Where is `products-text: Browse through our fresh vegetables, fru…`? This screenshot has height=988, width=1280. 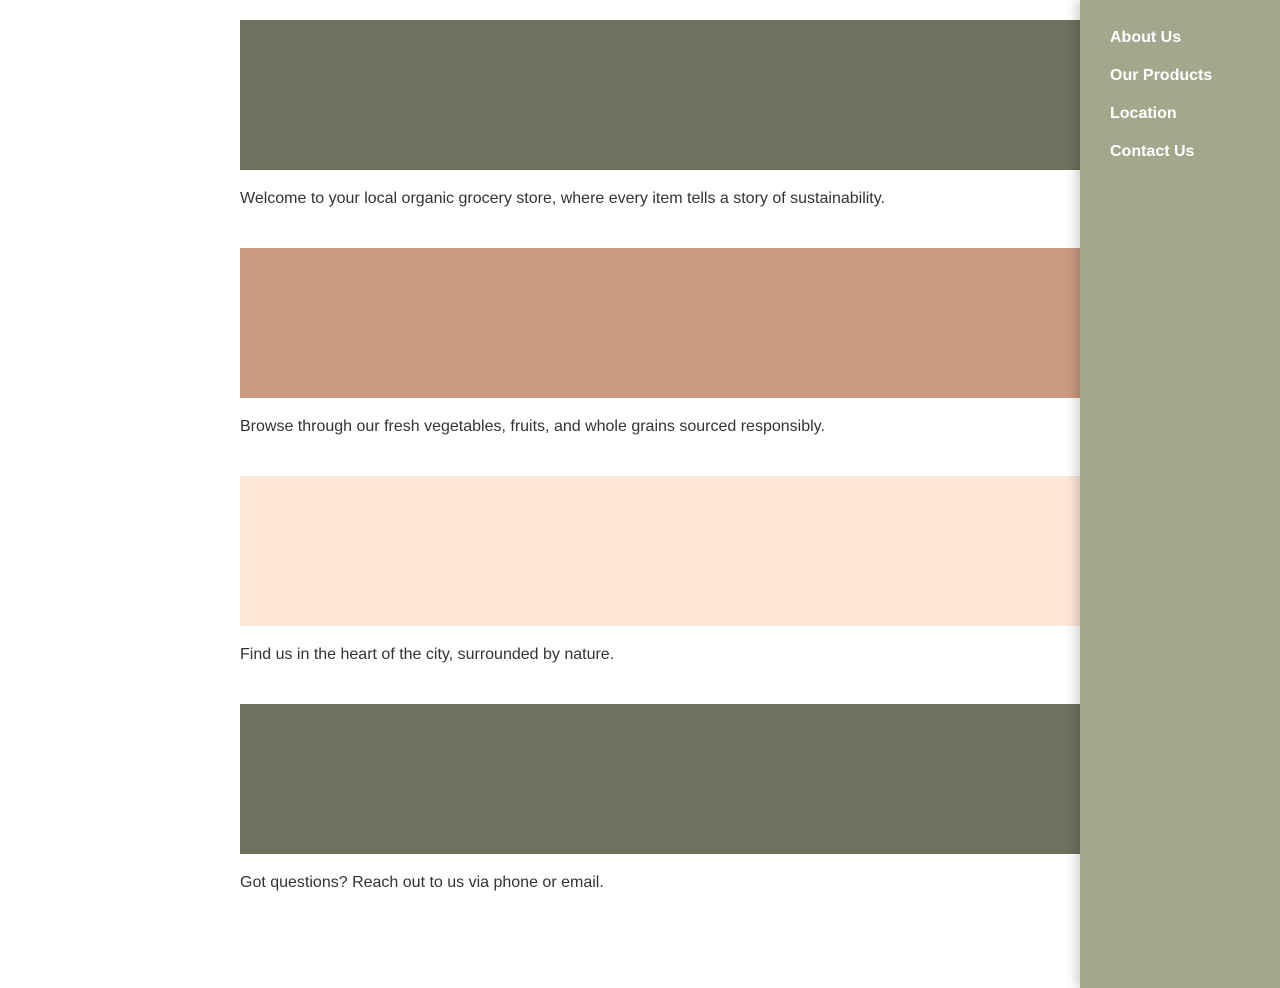 products-text: Browse through our fresh vegetables, fru… is located at coordinates (532, 426).